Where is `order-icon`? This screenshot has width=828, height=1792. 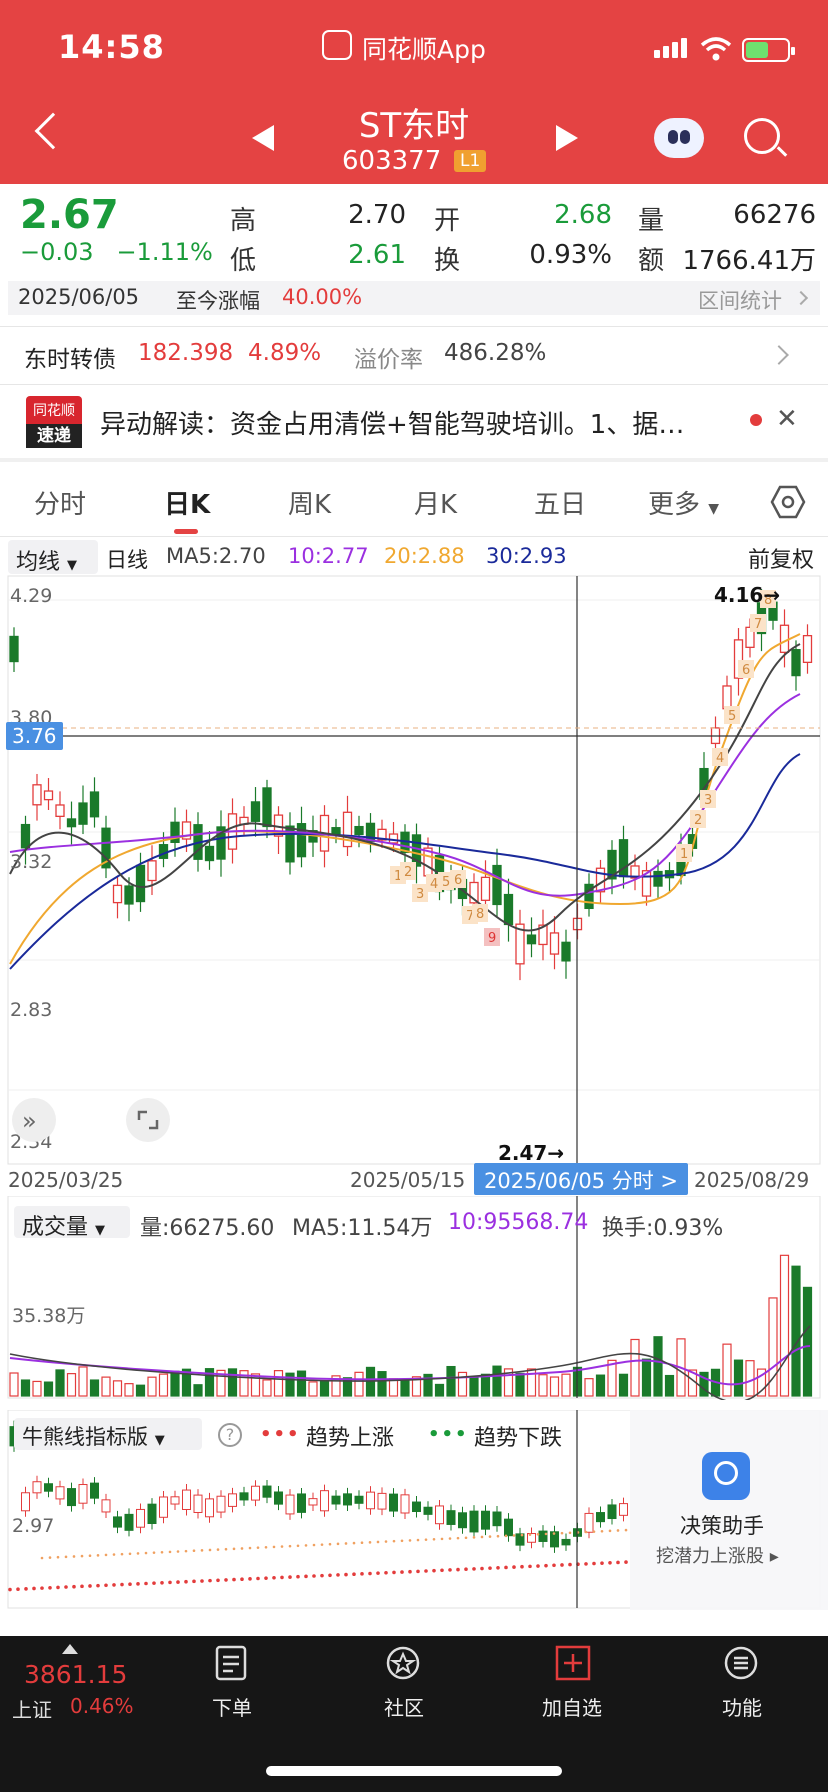
order-icon is located at coordinates (231, 1663).